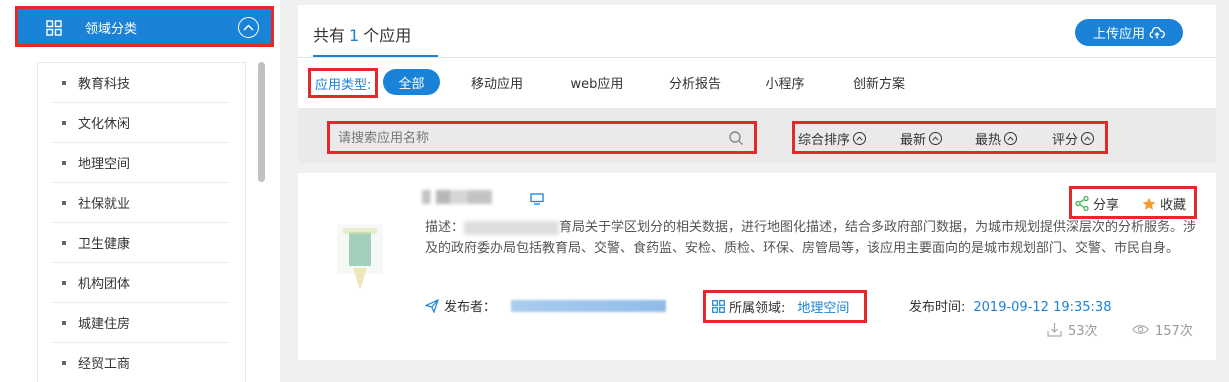 The width and height of the screenshot is (1229, 382). Describe the element at coordinates (528, 138) in the screenshot. I see `search-input` at that location.